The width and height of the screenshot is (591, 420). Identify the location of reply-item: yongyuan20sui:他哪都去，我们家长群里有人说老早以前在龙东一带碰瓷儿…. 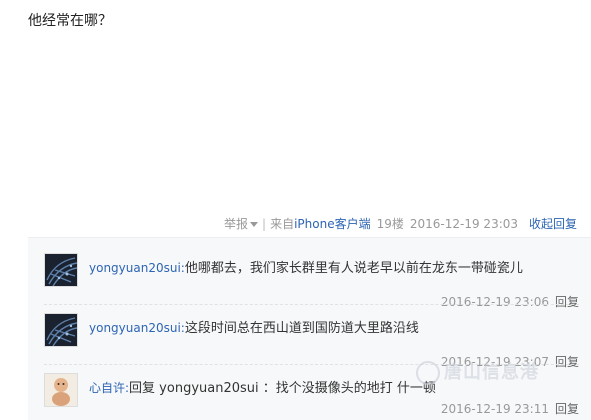
(311, 281).